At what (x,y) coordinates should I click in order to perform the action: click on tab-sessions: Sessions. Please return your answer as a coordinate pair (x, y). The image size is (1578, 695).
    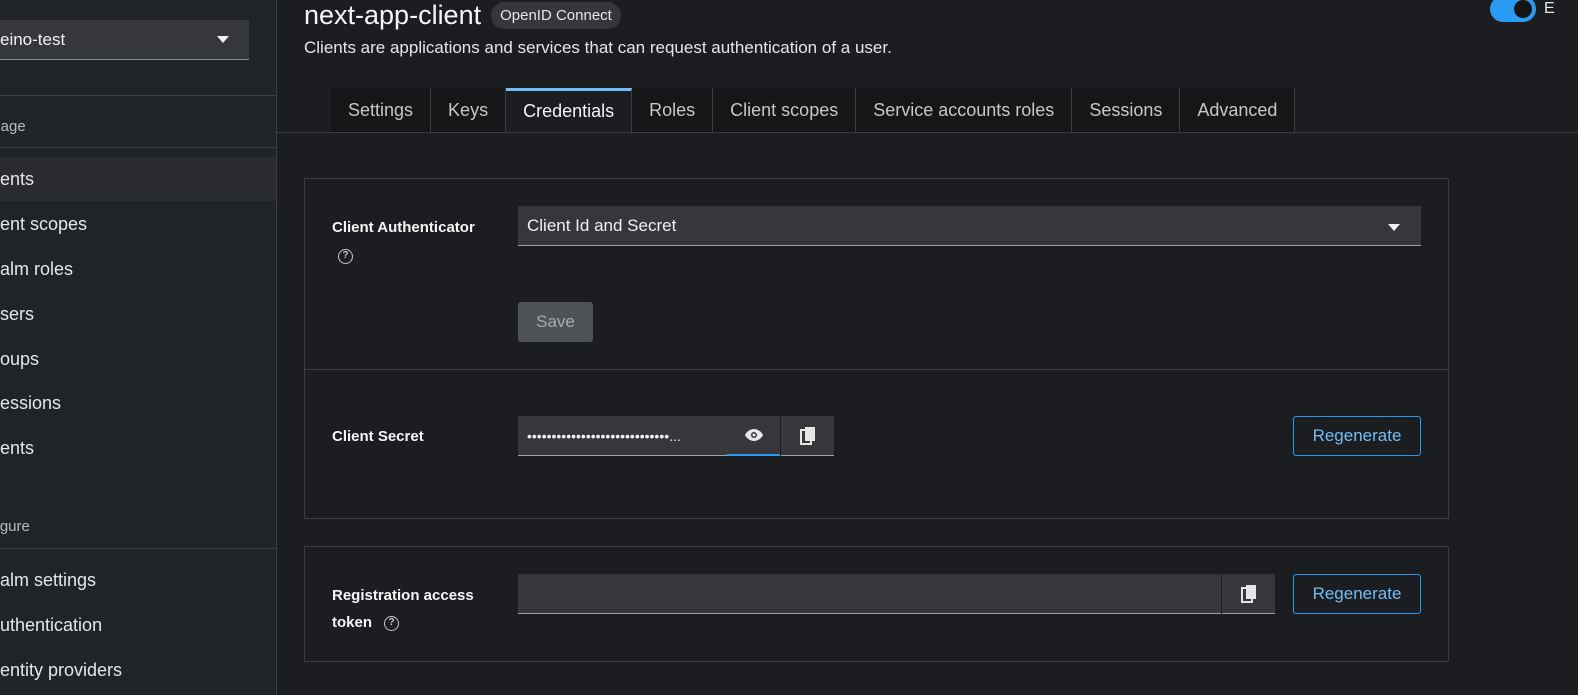
    Looking at the image, I should click on (1126, 110).